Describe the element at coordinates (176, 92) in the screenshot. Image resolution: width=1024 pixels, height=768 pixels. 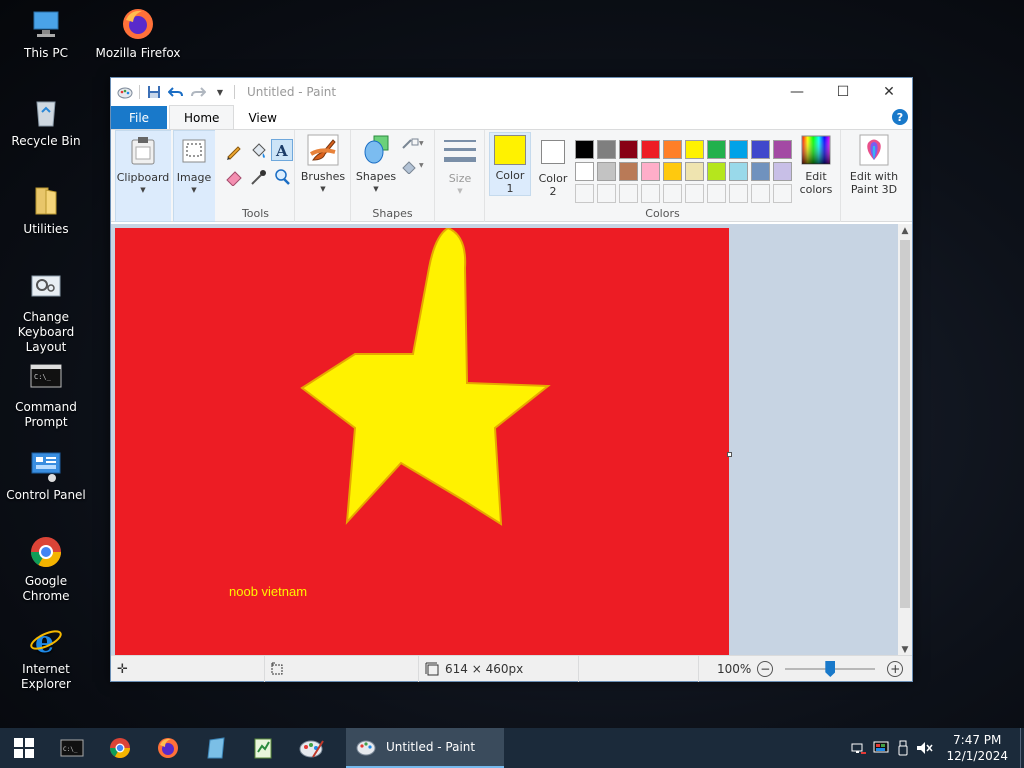
I see `undo-icon` at that location.